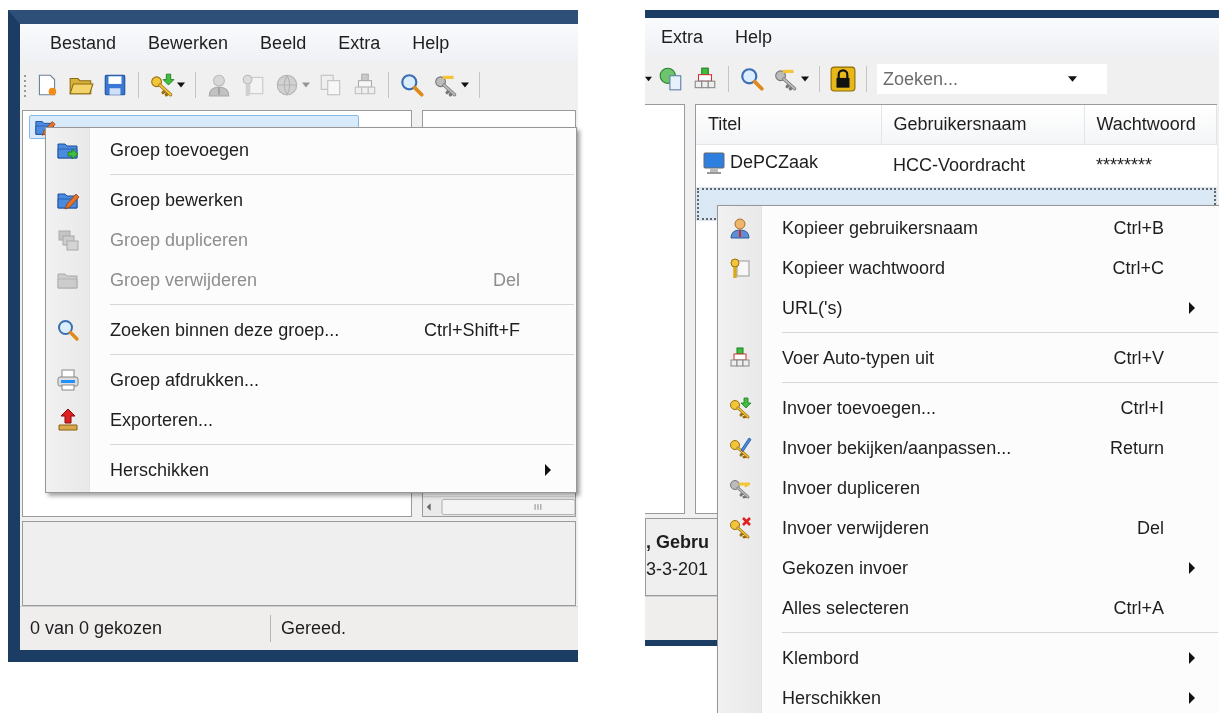 The image size is (1219, 713). I want to click on menu-item: Kopieer wachtwoord Ctrl+C, so click(968, 268).